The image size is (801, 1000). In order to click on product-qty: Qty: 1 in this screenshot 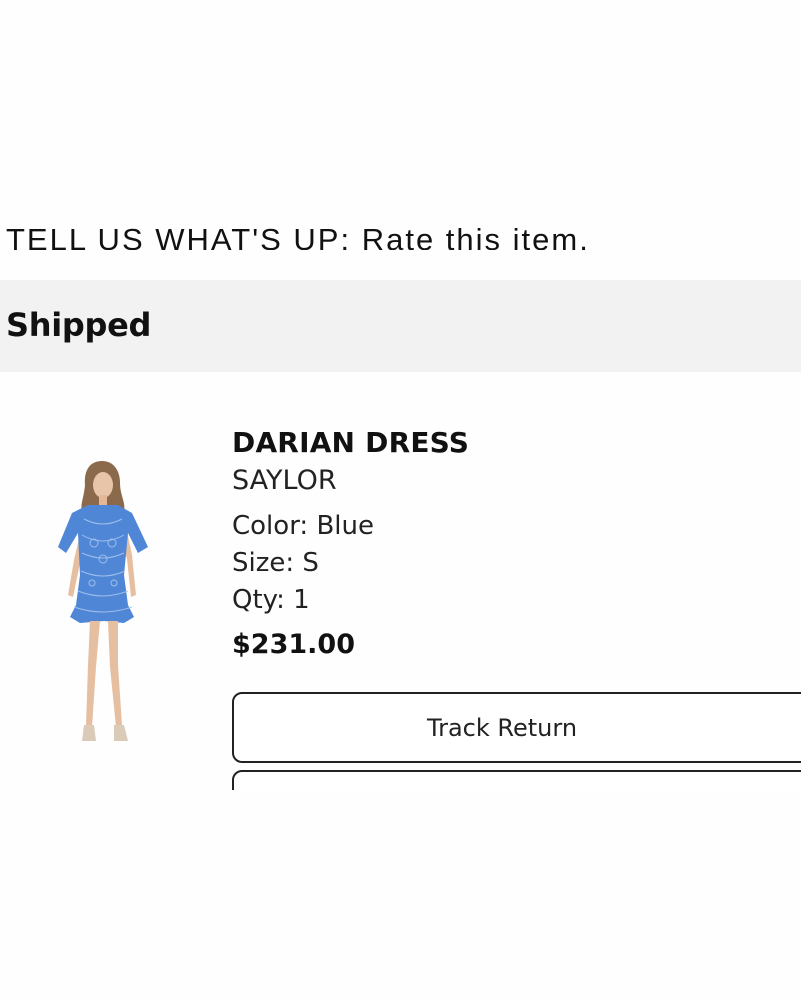, I will do `click(271, 600)`.